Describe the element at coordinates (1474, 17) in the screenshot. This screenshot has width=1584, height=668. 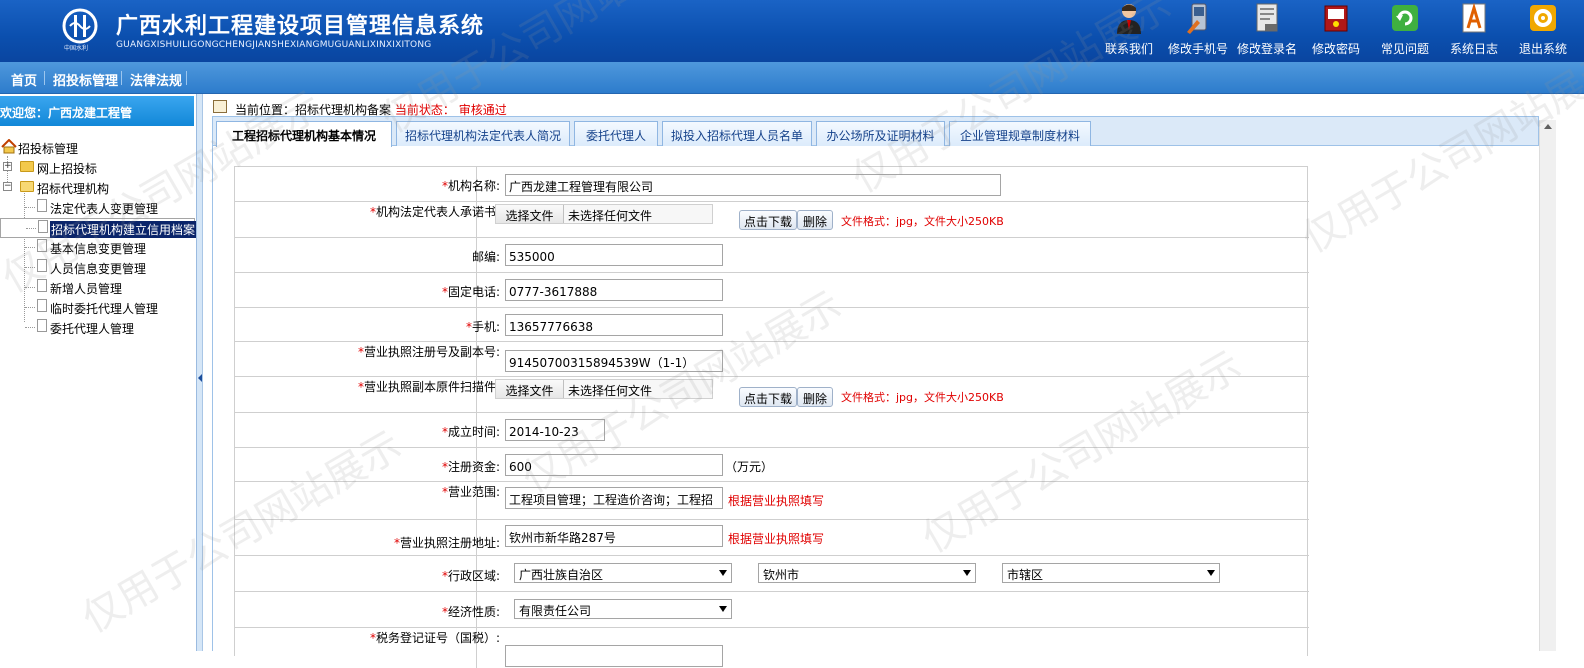
I see `log-document-icon` at that location.